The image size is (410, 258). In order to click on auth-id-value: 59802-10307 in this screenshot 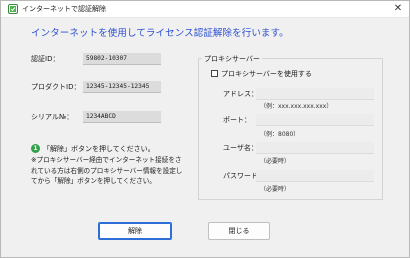, I will do `click(122, 59)`.